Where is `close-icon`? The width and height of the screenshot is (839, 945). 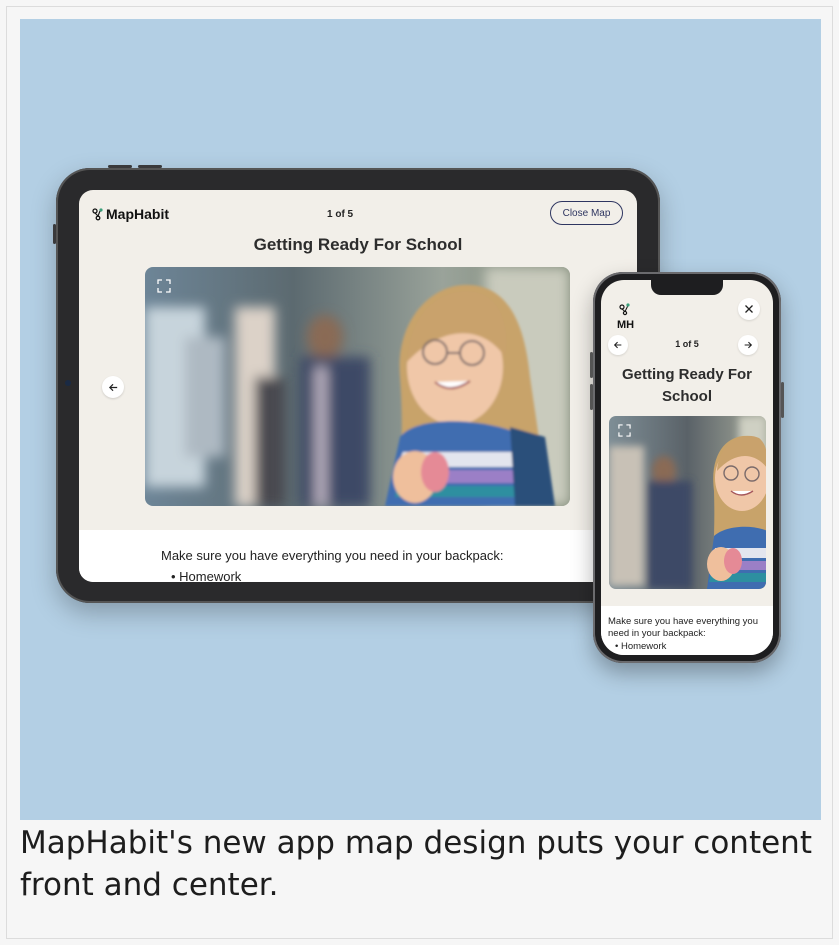 close-icon is located at coordinates (749, 309).